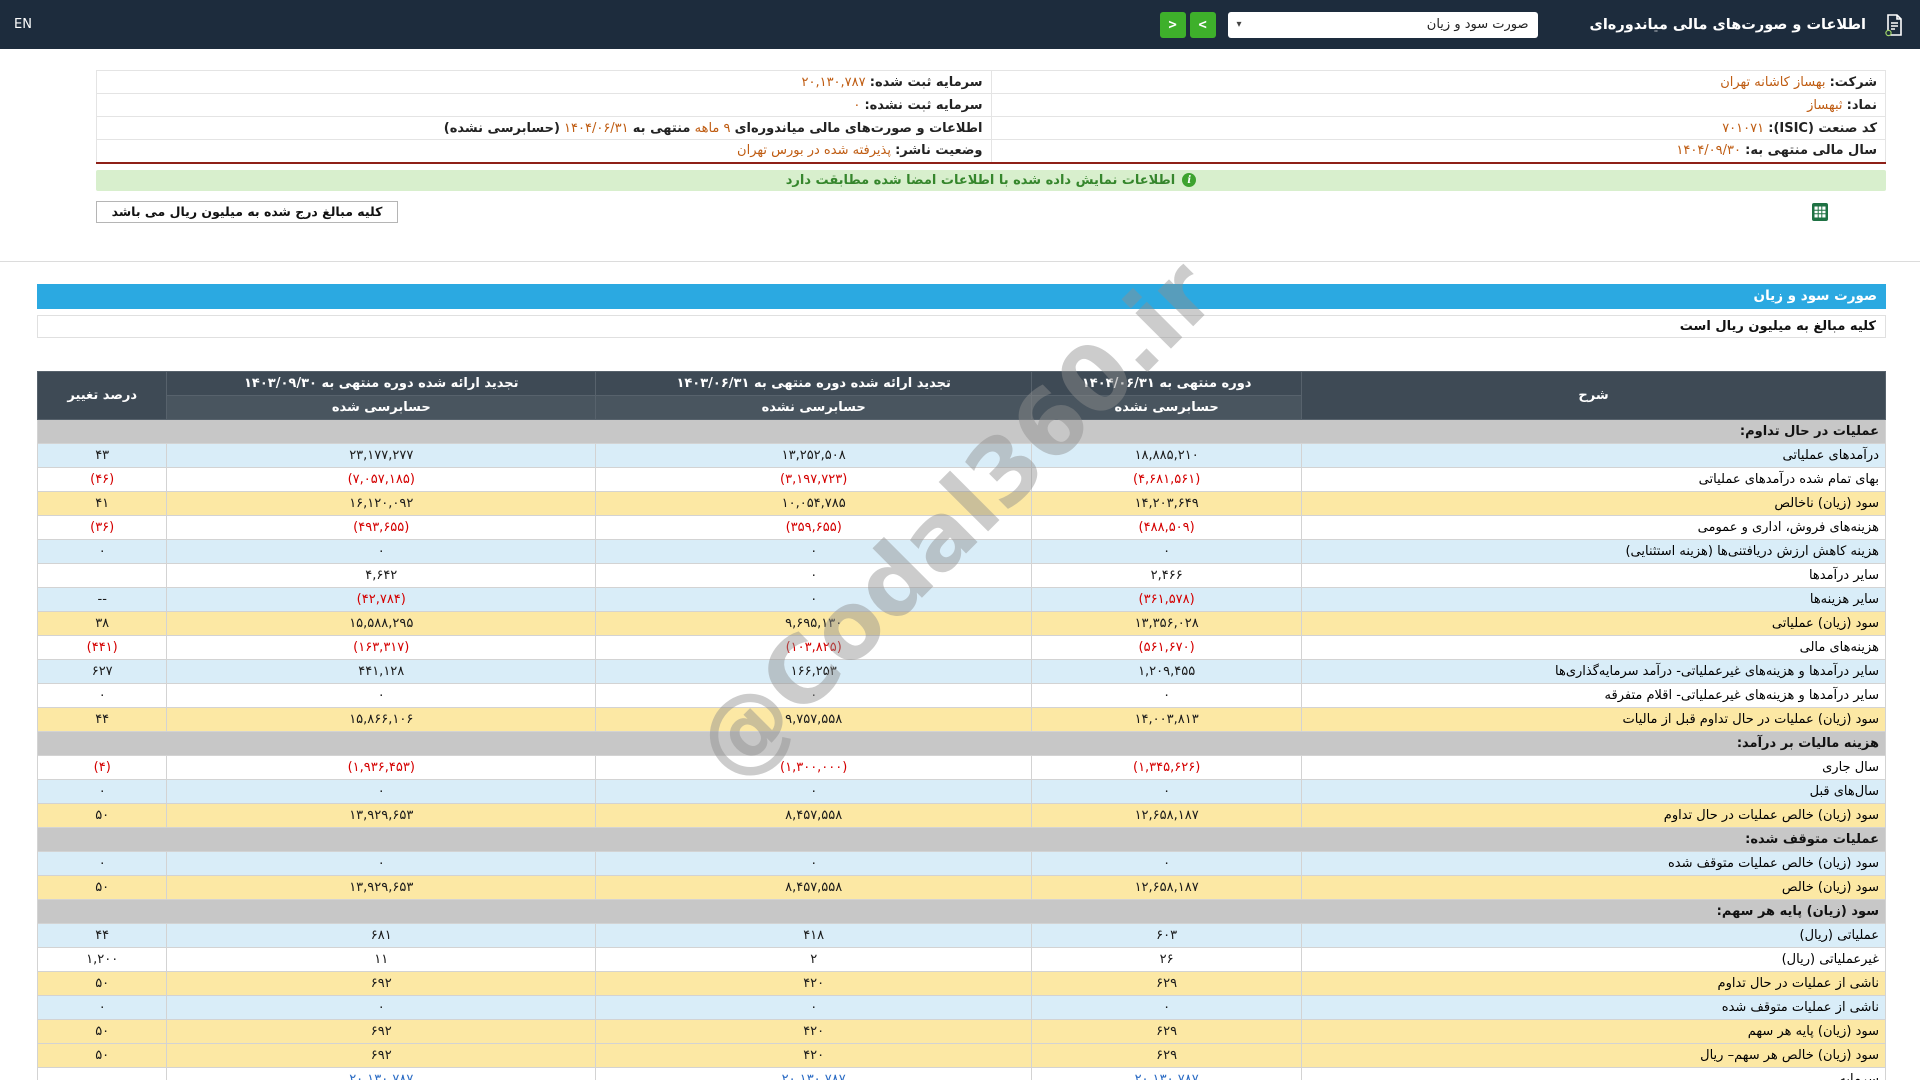 This screenshot has height=1080, width=1920. Describe the element at coordinates (381, 1055) in the screenshot. I see `cell-value: ۶۹۲` at that location.